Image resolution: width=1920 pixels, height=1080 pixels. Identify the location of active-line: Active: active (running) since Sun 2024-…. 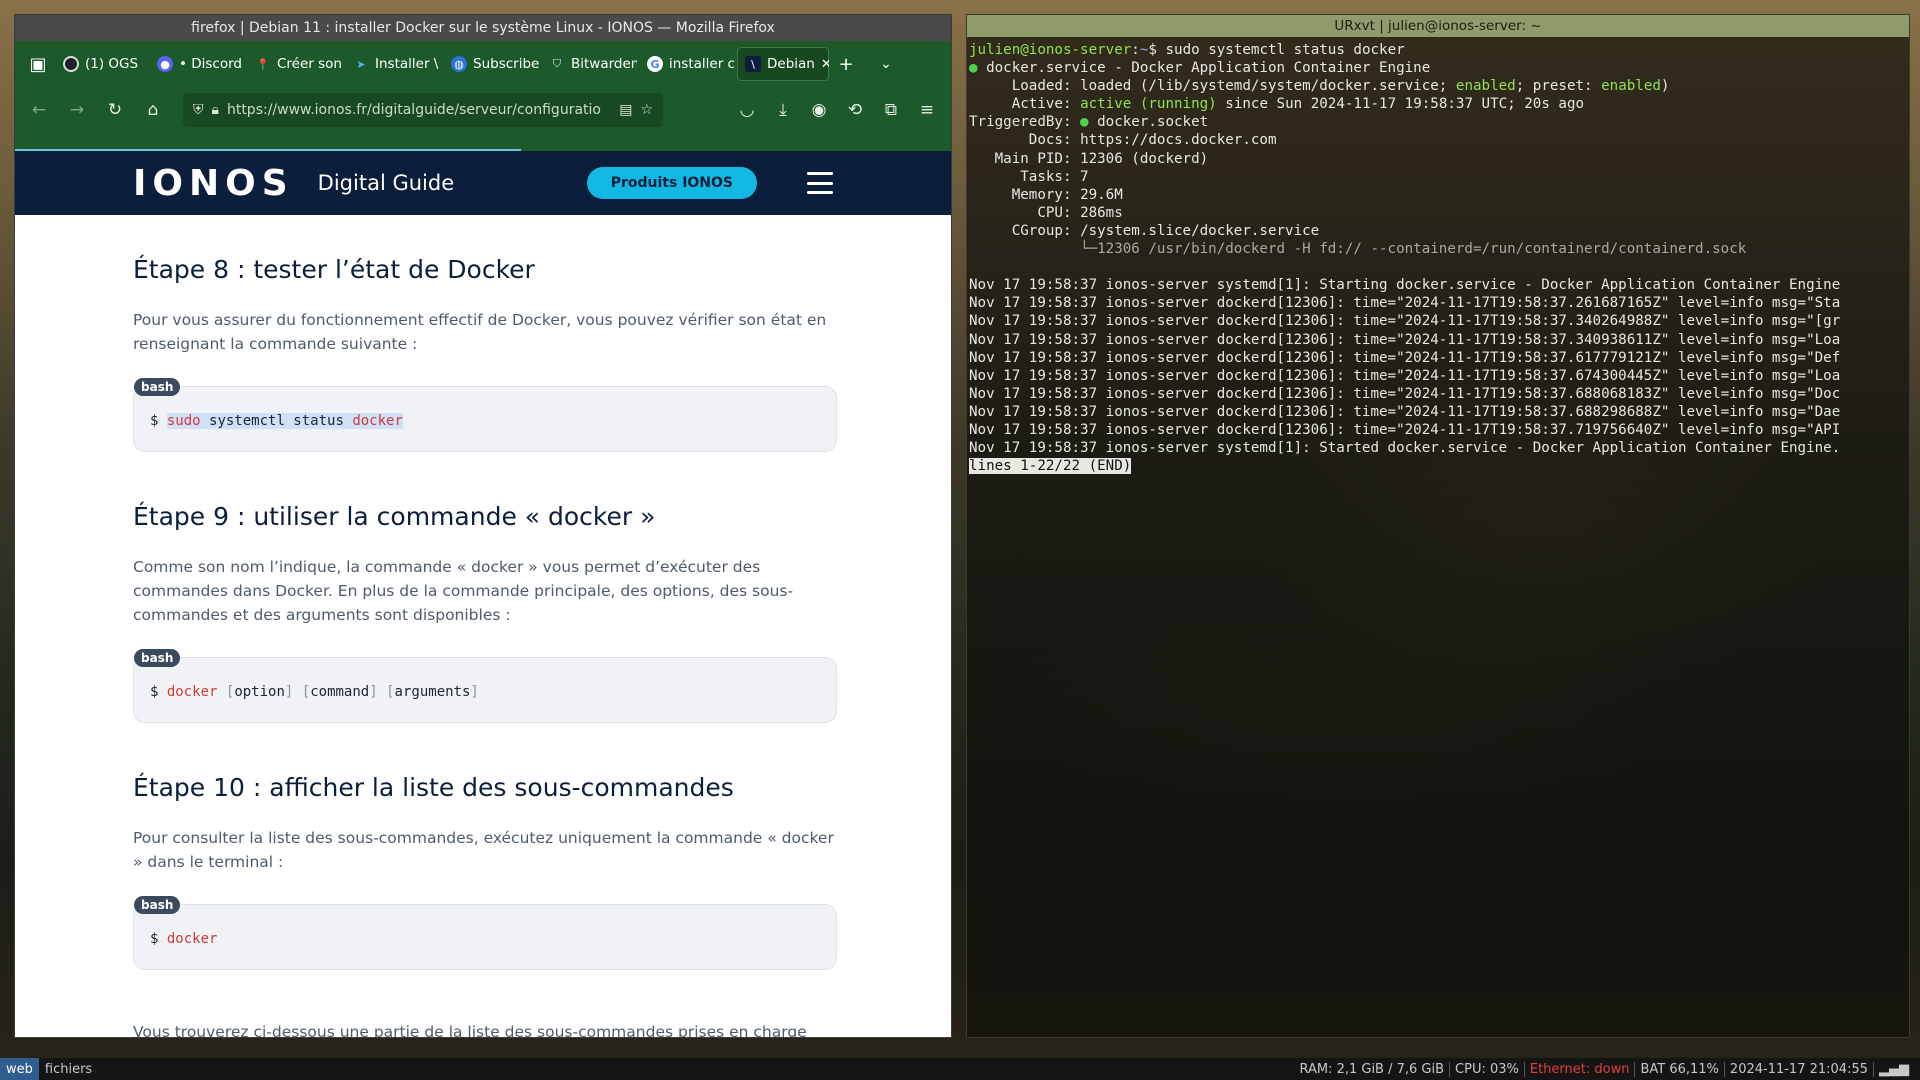
(1298, 104).